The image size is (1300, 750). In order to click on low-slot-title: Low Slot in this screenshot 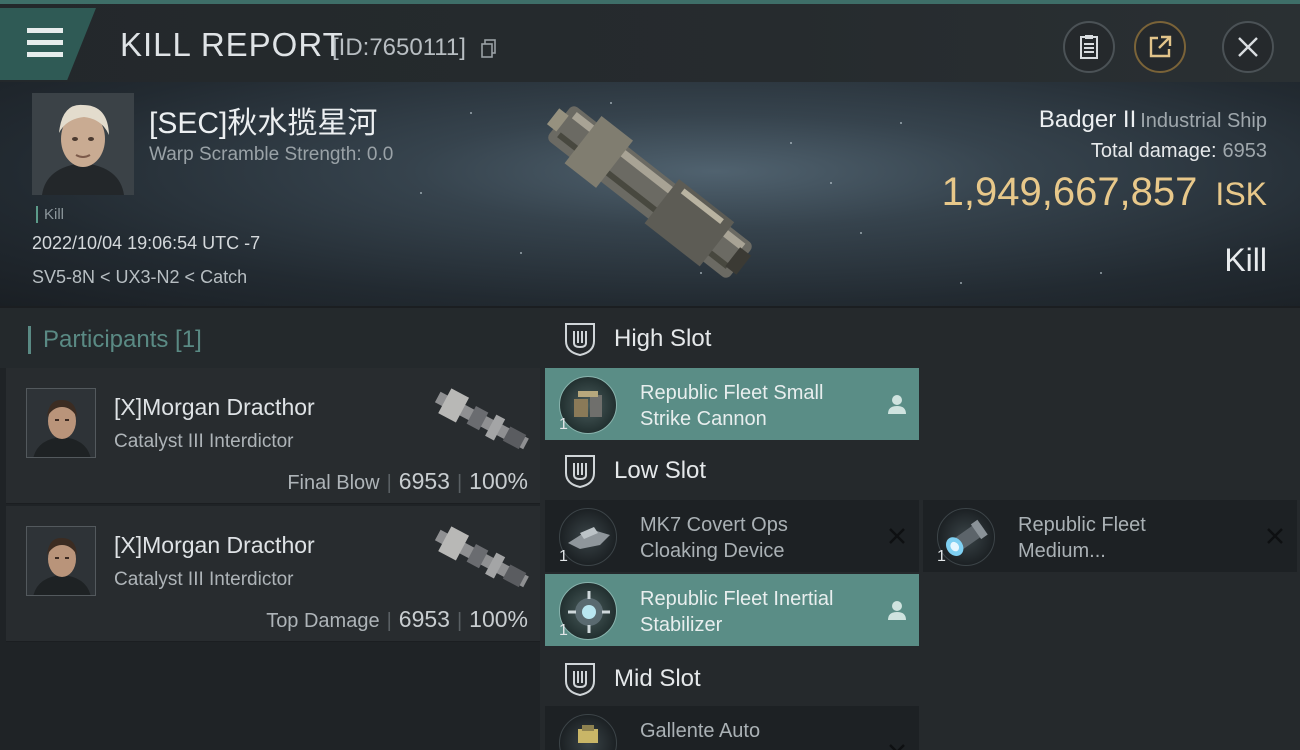, I will do `click(660, 470)`.